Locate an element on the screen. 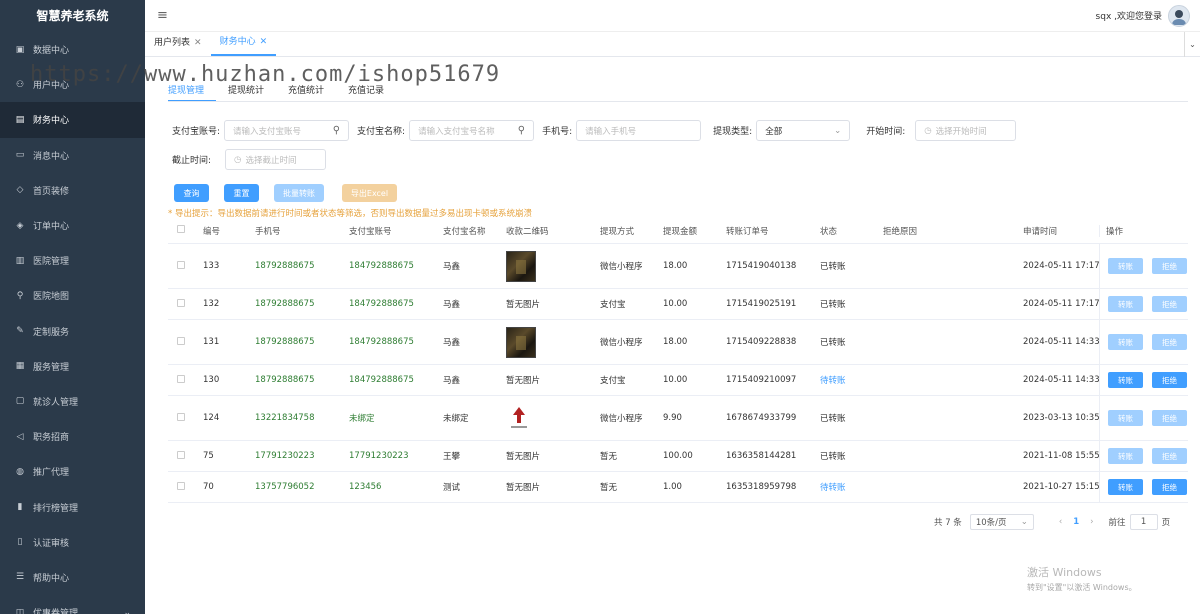  cell-id: 124 is located at coordinates (211, 418).